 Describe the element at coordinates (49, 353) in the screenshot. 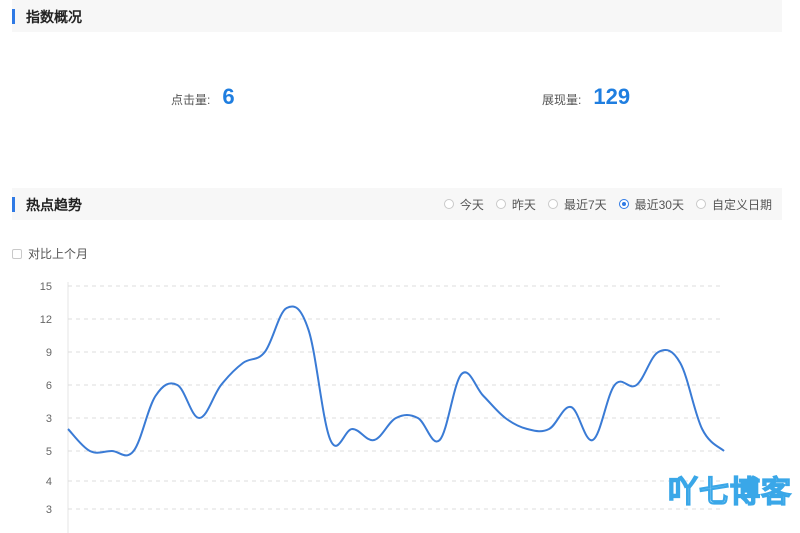

I see `y-tick-label: 9` at that location.